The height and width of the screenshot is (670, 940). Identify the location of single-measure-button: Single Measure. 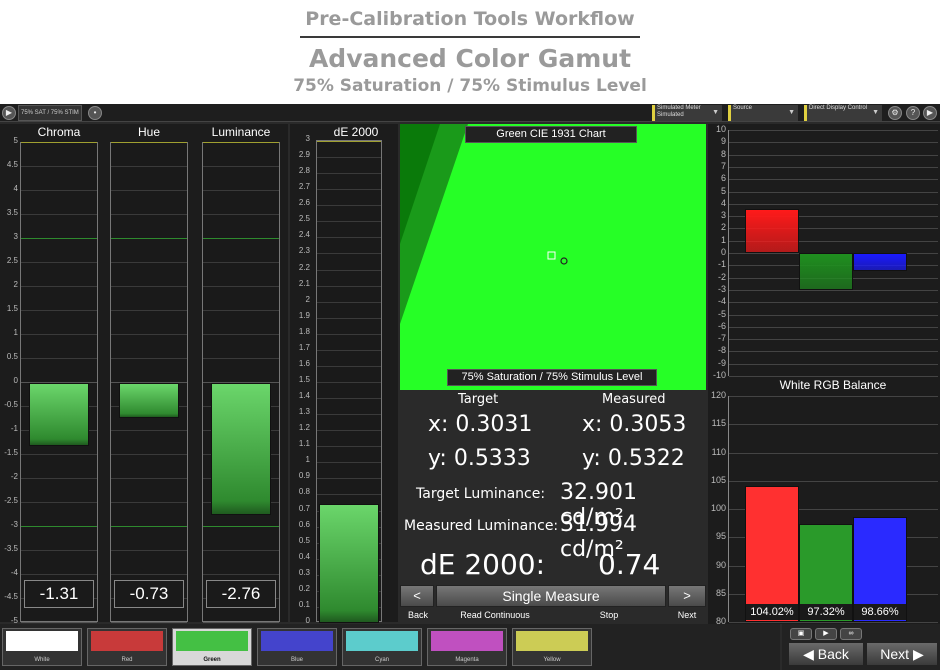
(551, 596).